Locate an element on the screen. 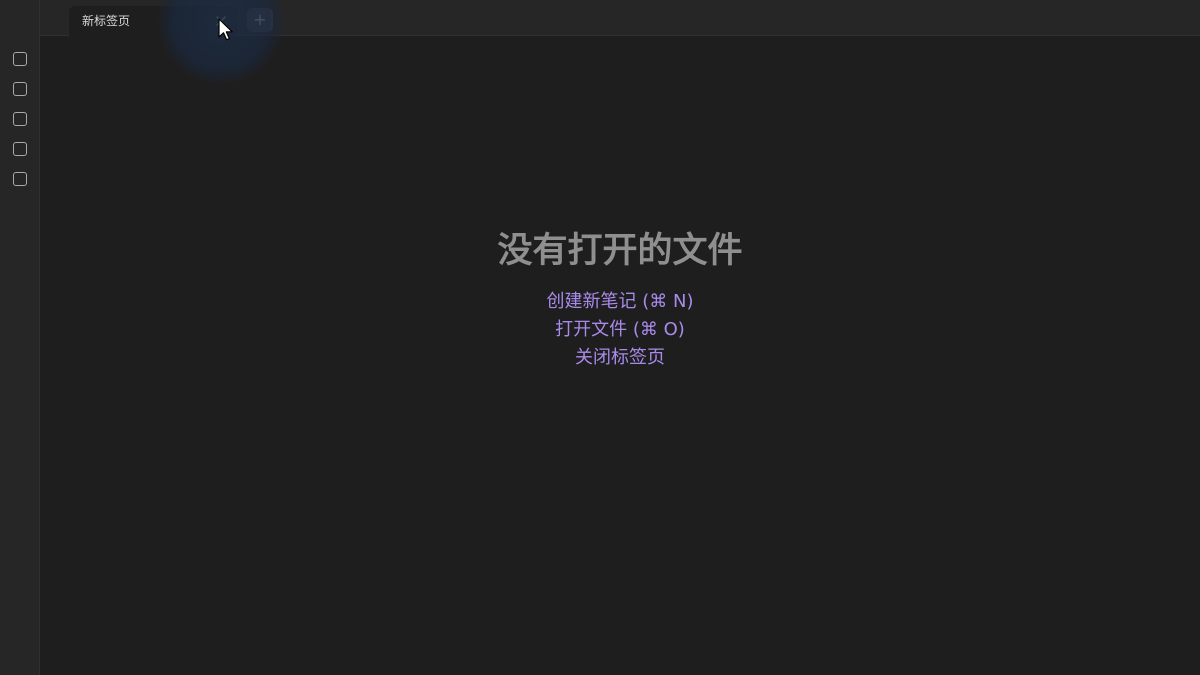 This screenshot has width=1200, height=675. tab-new-tab: 新标签页 is located at coordinates (153, 21).